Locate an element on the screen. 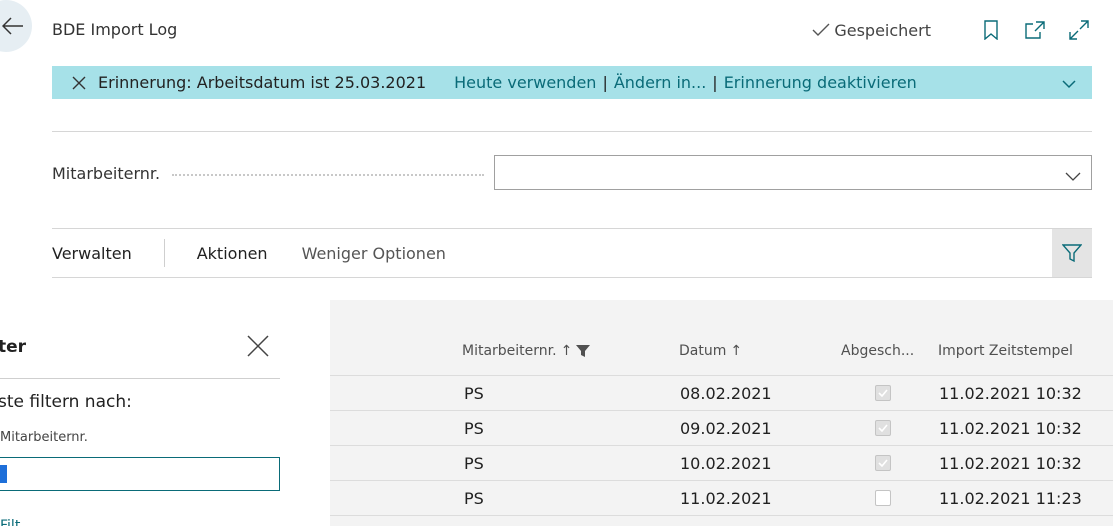 This screenshot has width=1113, height=526. fewer-options-button: Weniger Optionen is located at coordinates (374, 253).